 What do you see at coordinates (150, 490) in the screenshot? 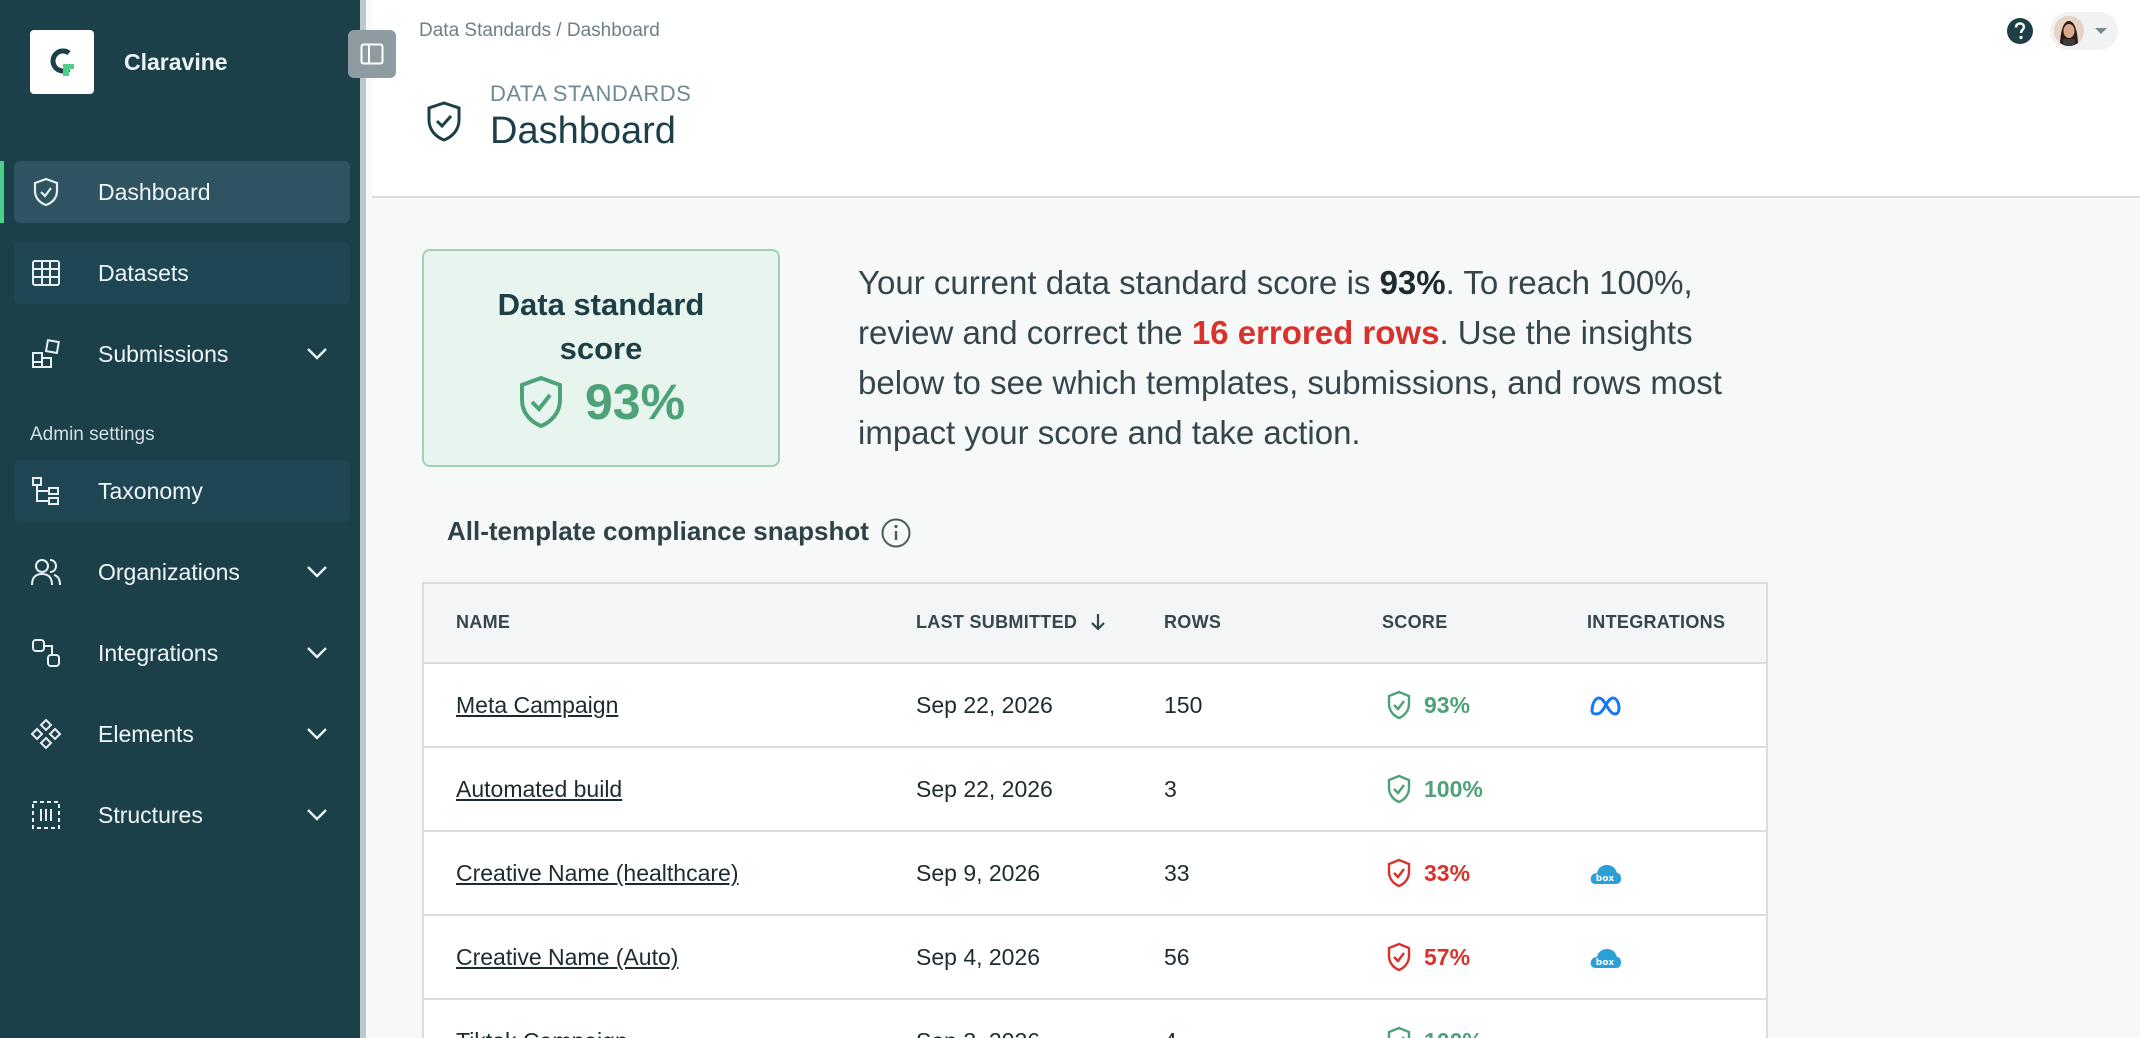
I see `sidebar-item-label: Taxonomy` at bounding box center [150, 490].